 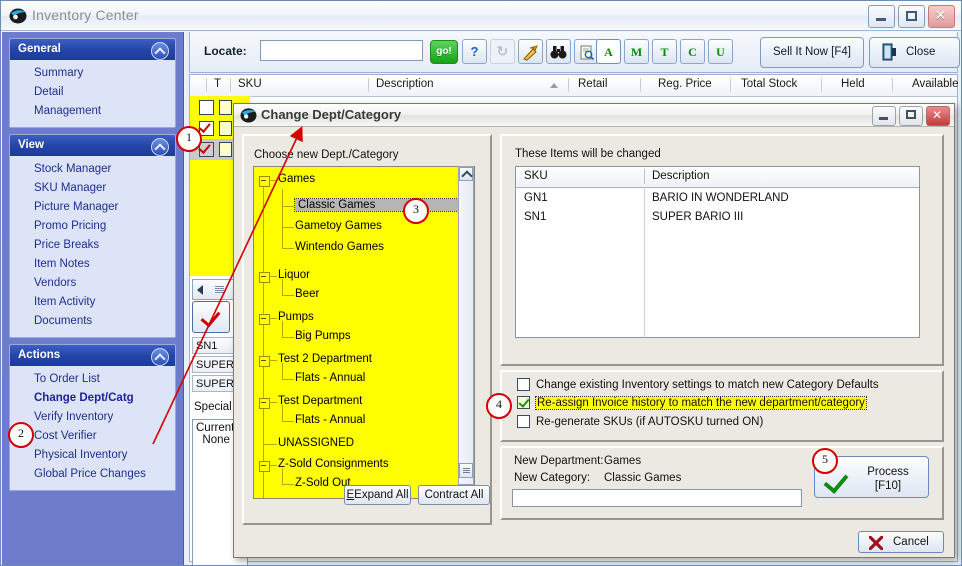 What do you see at coordinates (325, 359) in the screenshot?
I see `tree-node-test-2-department: Test 2 Department` at bounding box center [325, 359].